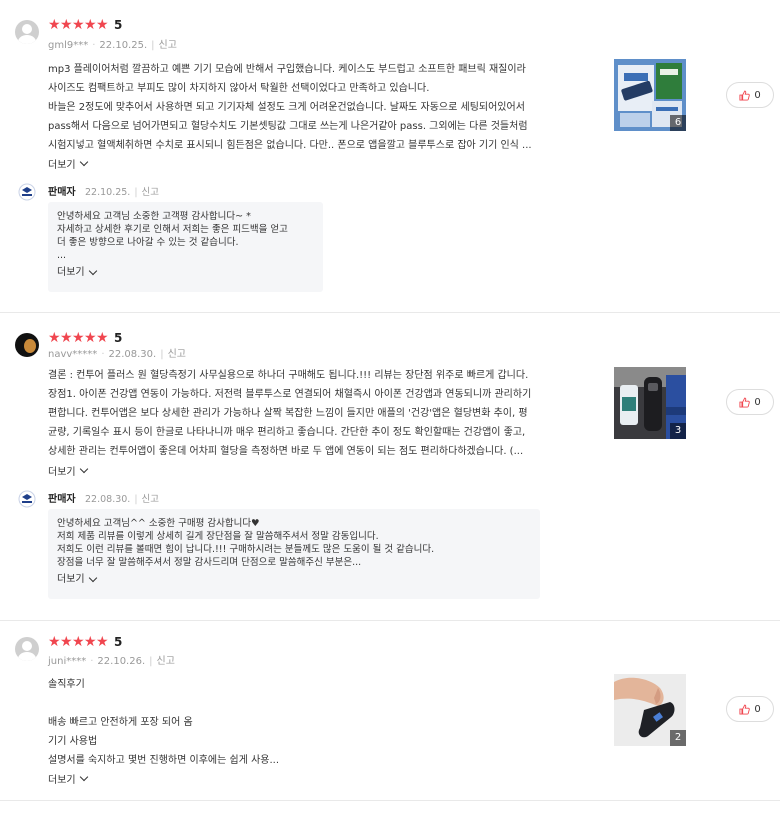  What do you see at coordinates (650, 95) in the screenshot?
I see `review-photo: 6` at bounding box center [650, 95].